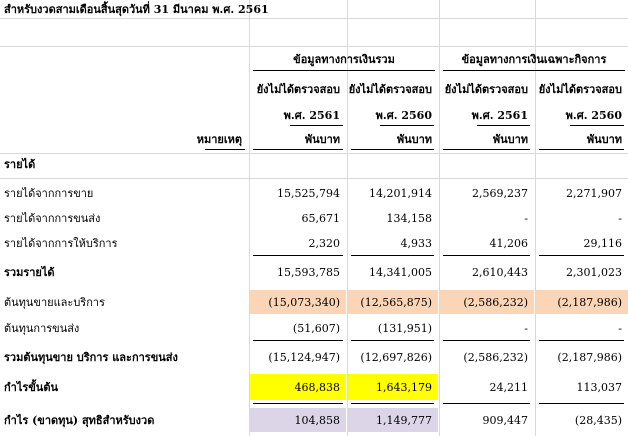 This screenshot has width=628, height=436. What do you see at coordinates (594, 272) in the screenshot?
I see `value-cell: 2,301,023` at bounding box center [594, 272].